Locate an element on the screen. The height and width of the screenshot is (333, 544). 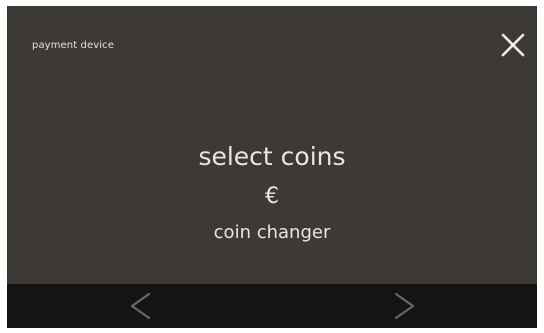
chevron-right-icon is located at coordinates (404, 306).